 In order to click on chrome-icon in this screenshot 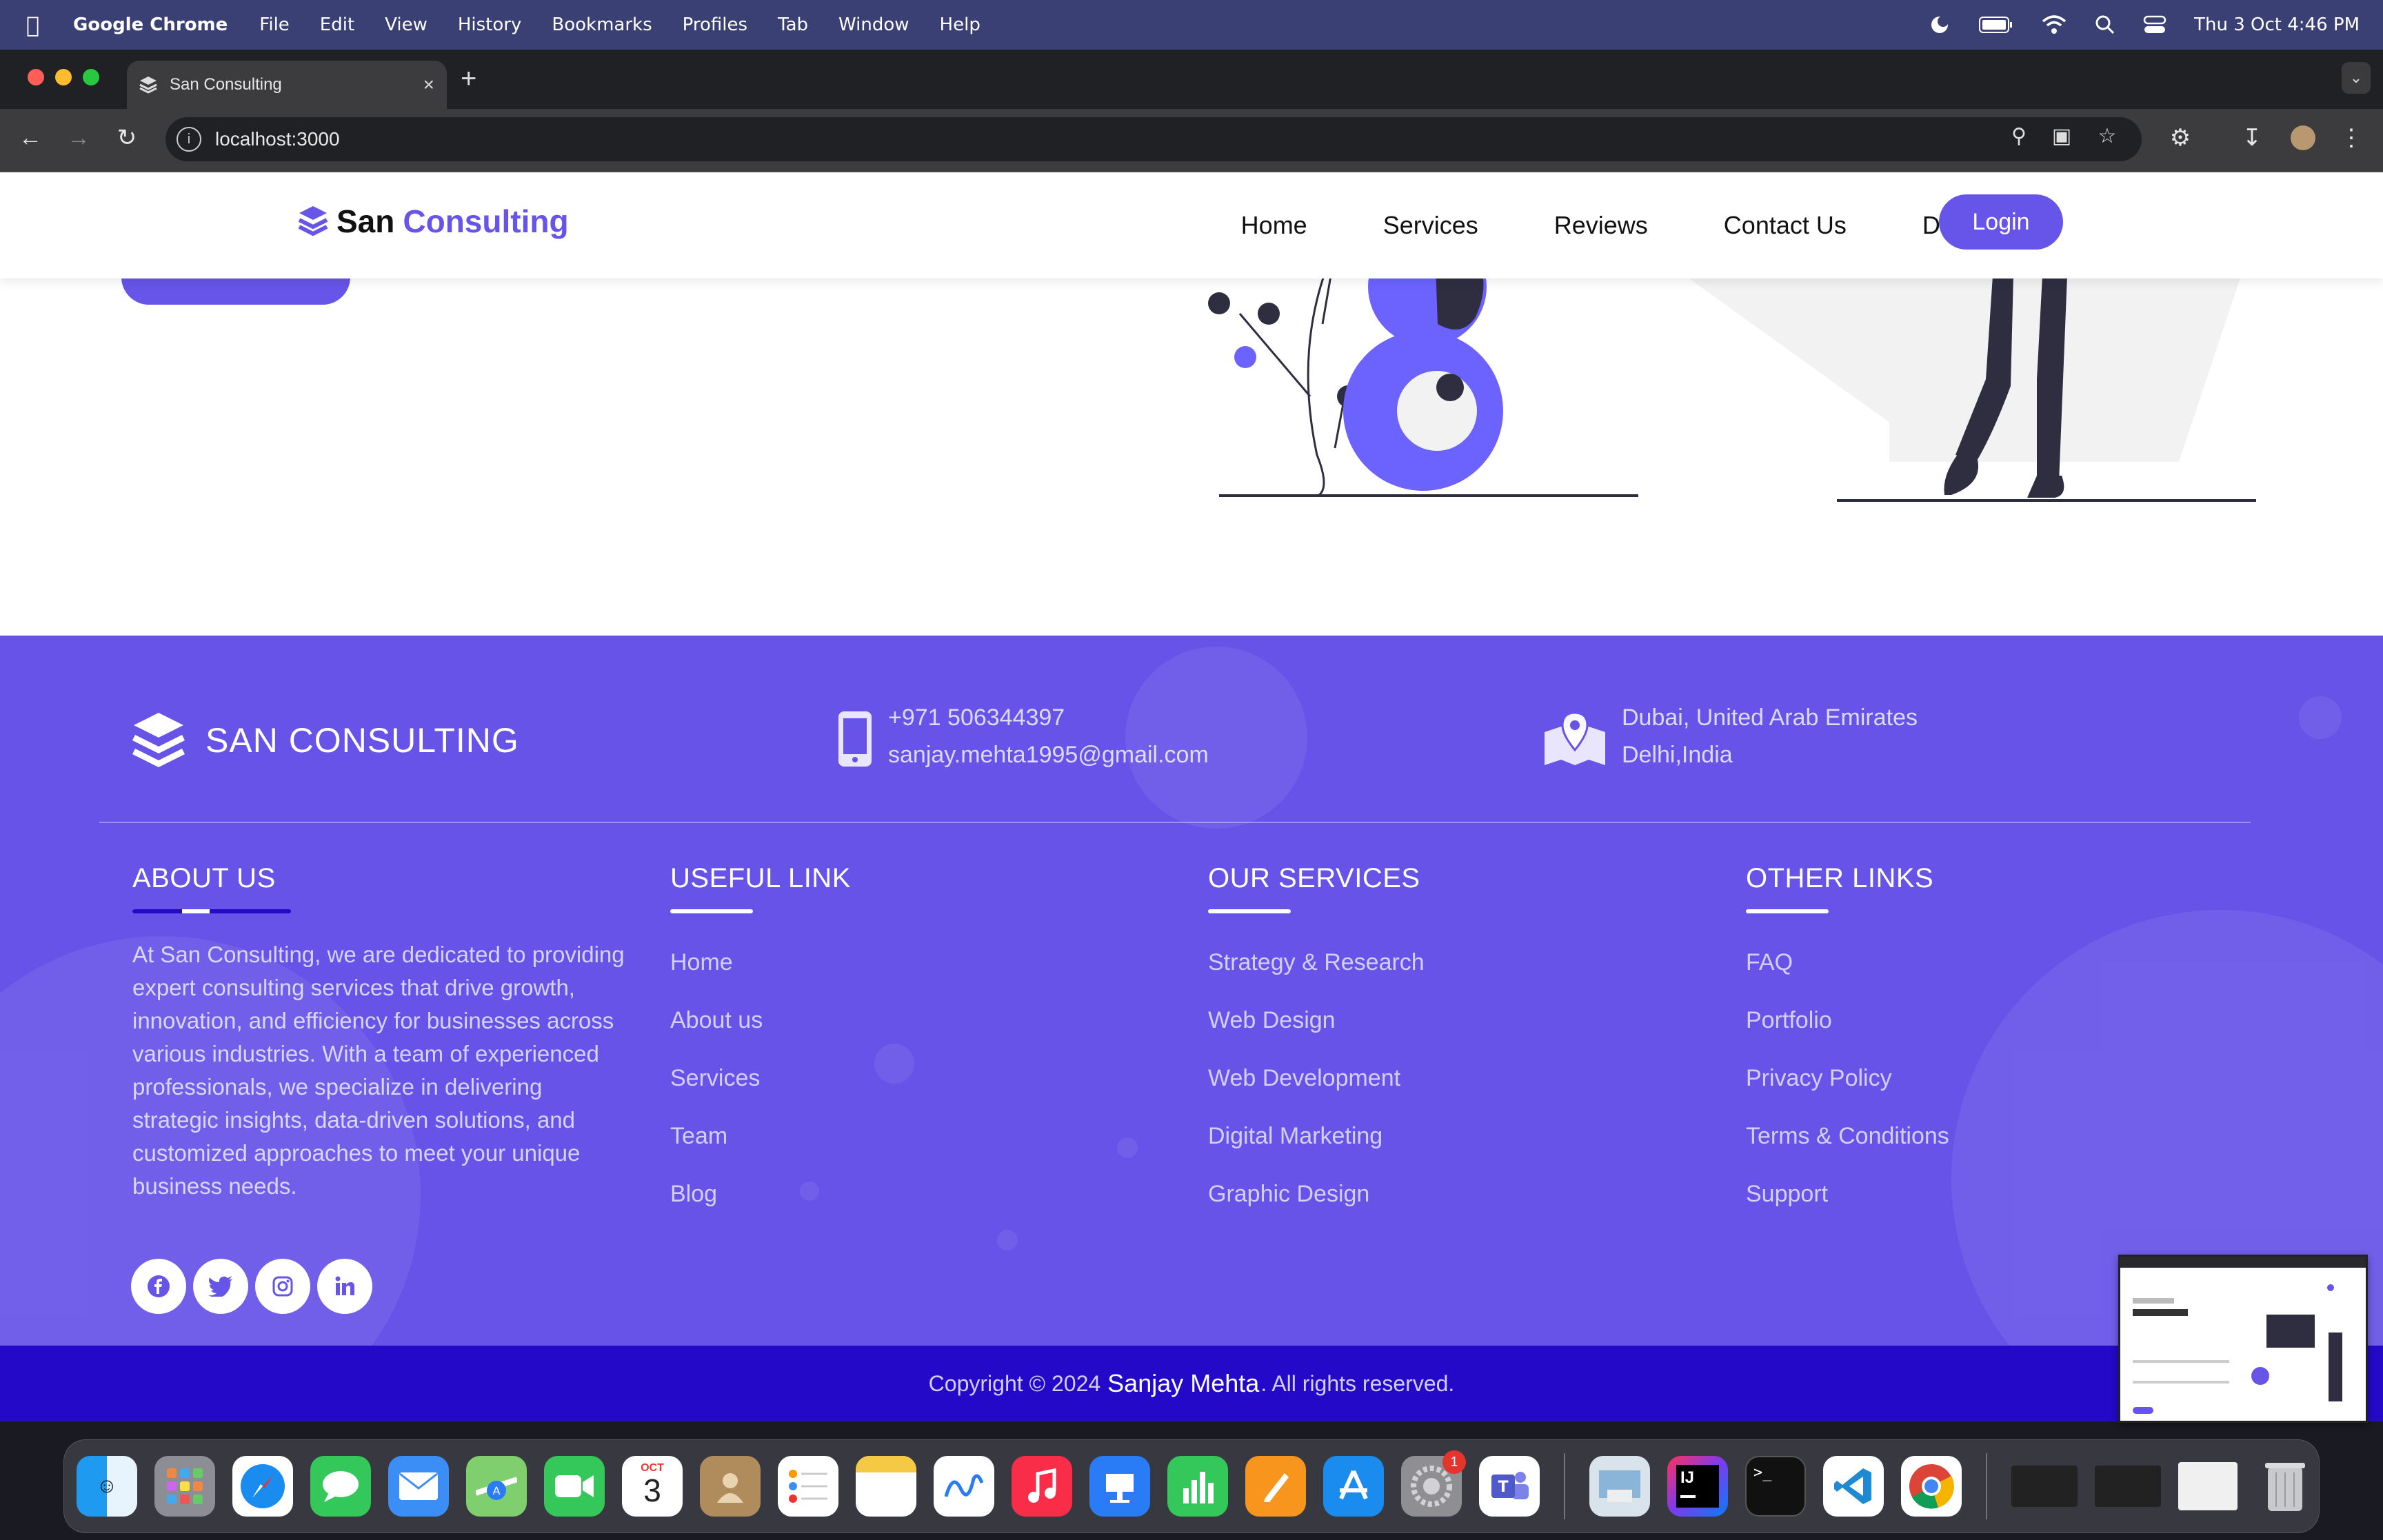, I will do `click(1931, 1487)`.